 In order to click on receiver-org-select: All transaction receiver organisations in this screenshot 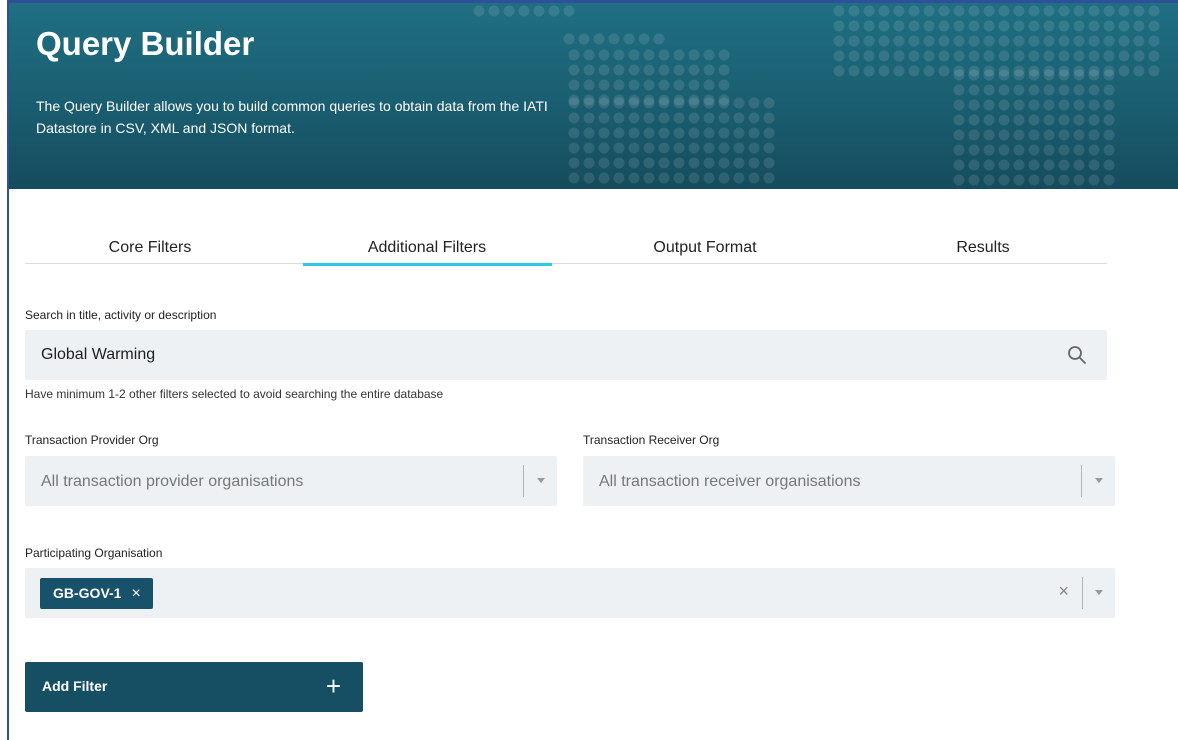, I will do `click(849, 481)`.